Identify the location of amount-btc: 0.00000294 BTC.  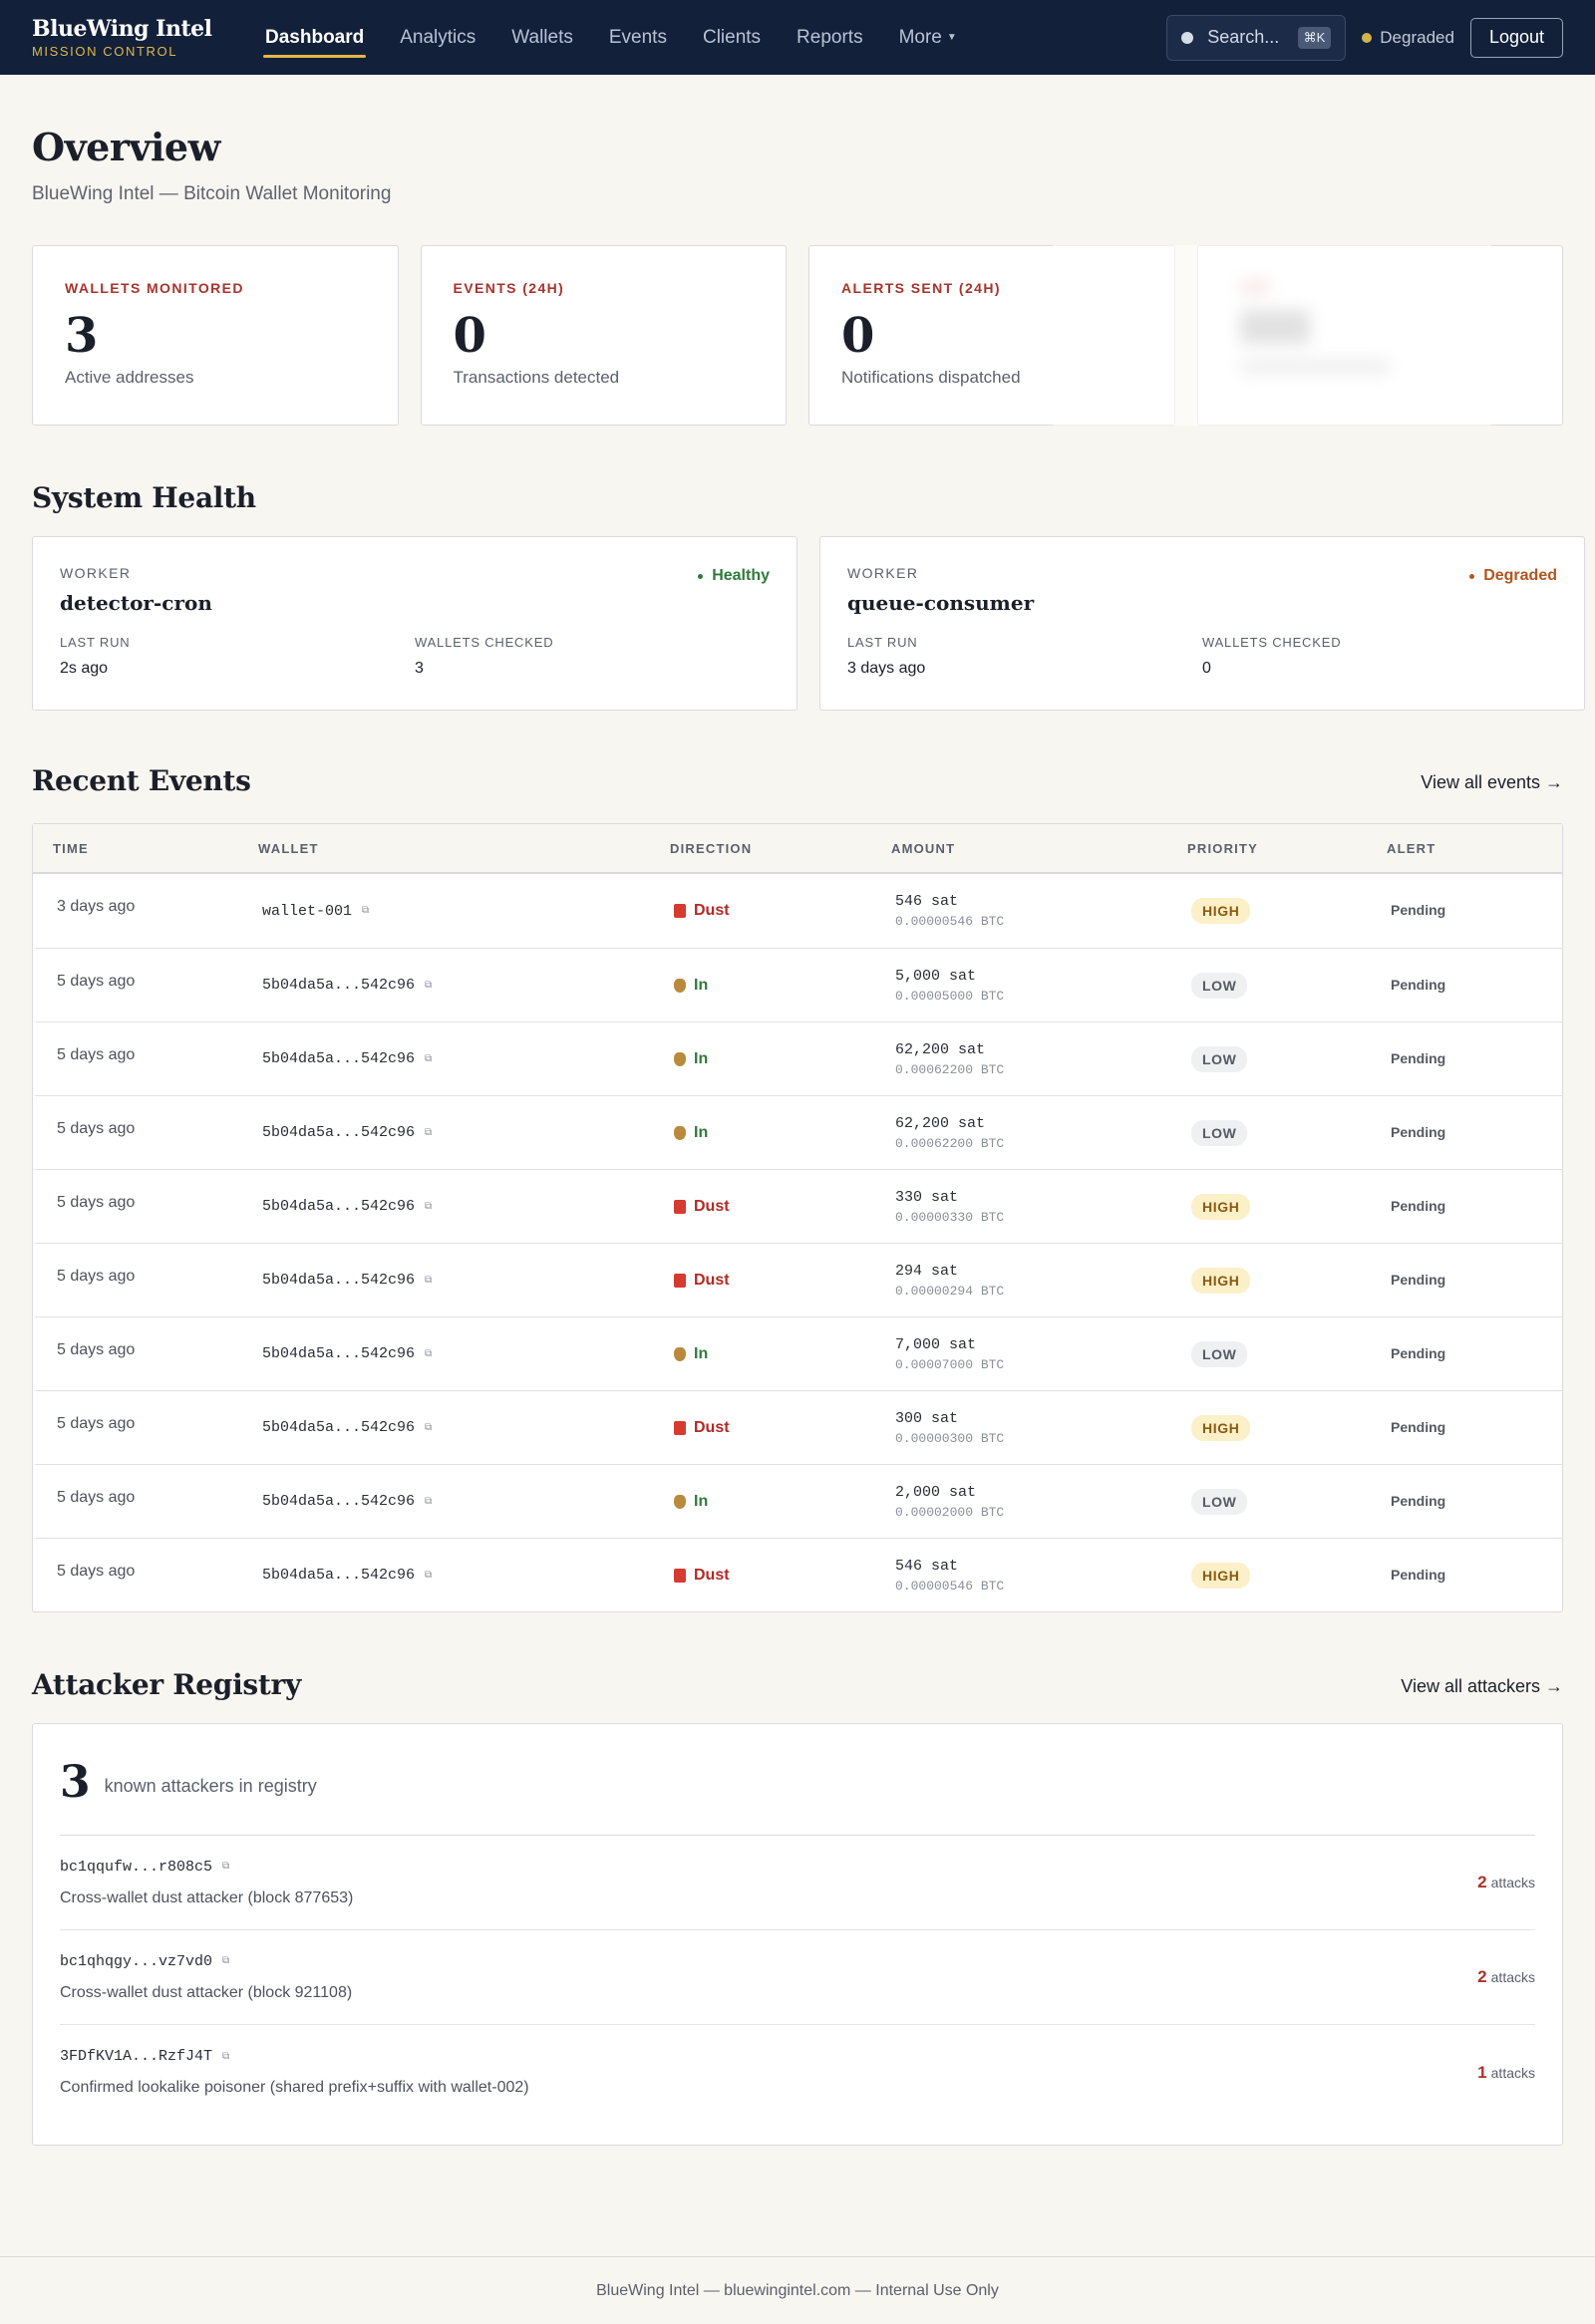
(950, 1291).